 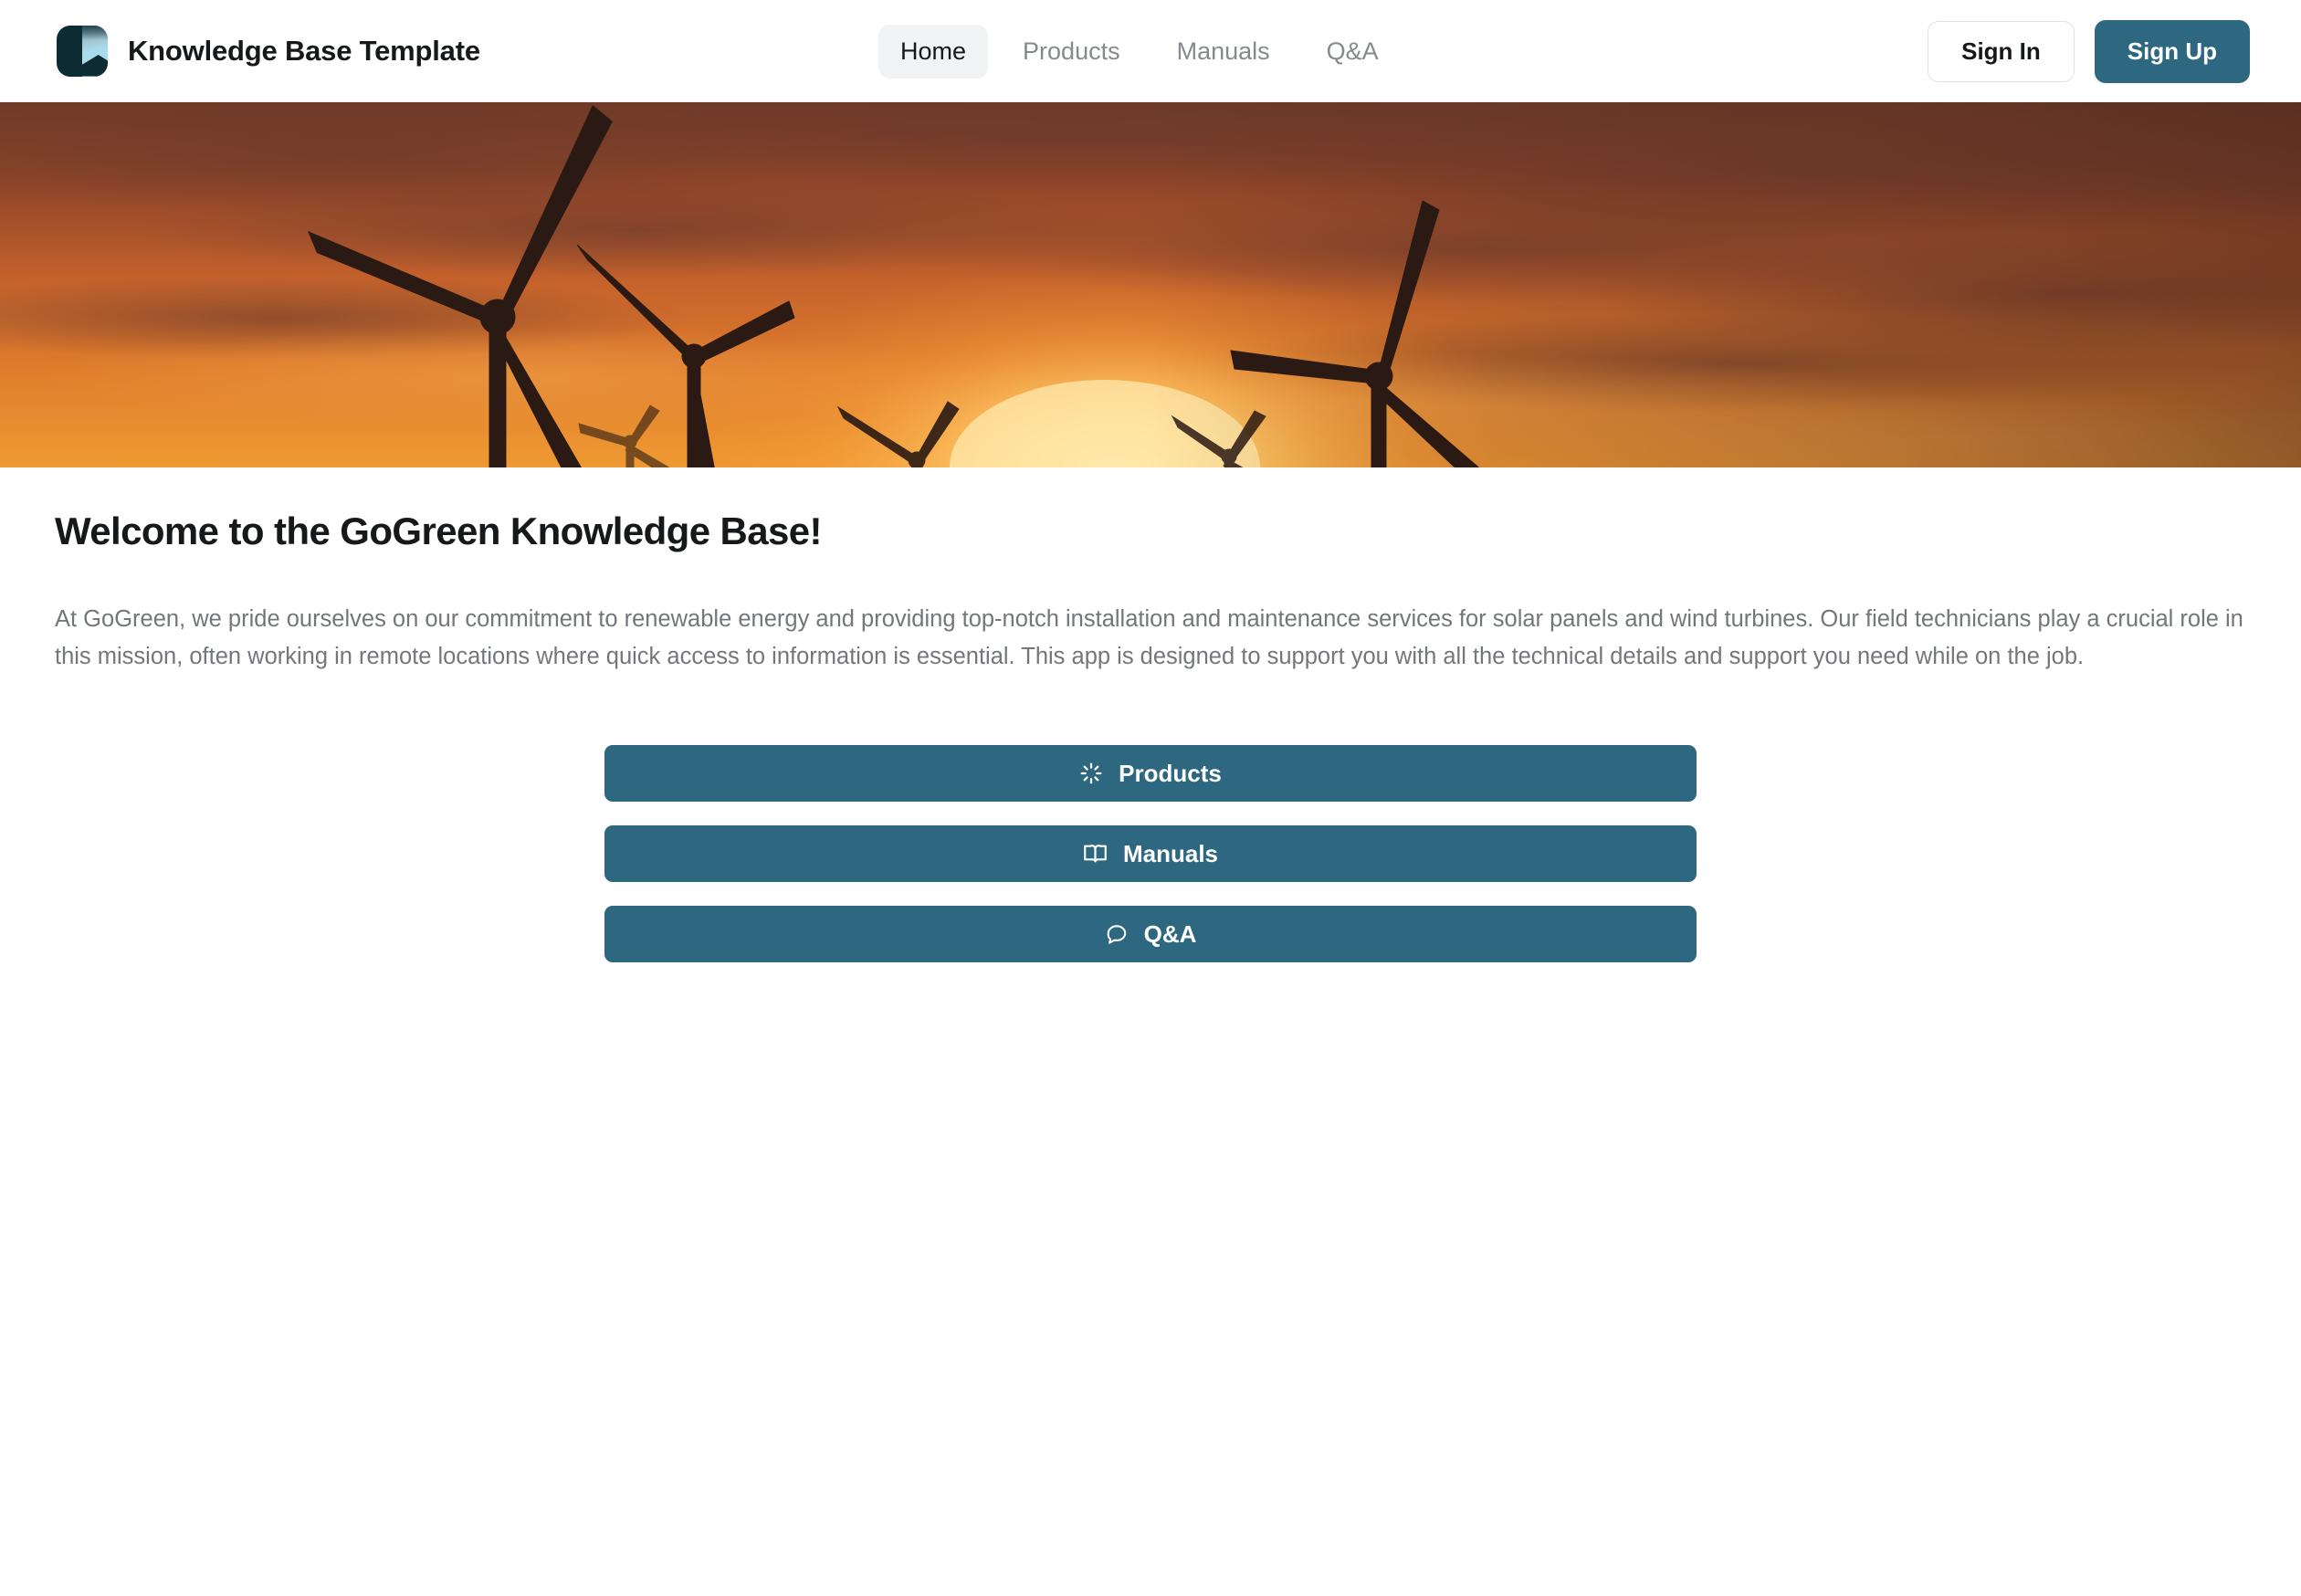 I want to click on speech-bubble-icon, so click(x=1117, y=934).